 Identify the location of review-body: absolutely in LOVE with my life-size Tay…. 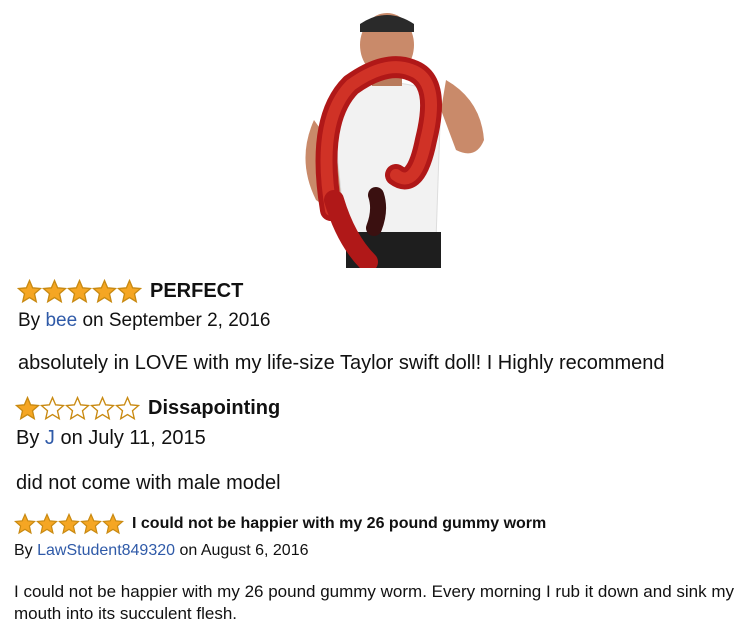
(341, 363).